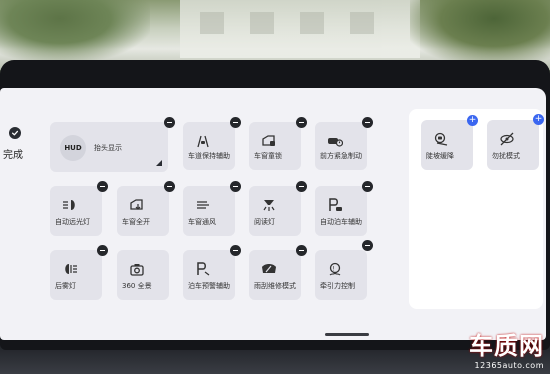 The width and height of the screenshot is (550, 374). I want to click on hud-label: 抬头显示, so click(108, 148).